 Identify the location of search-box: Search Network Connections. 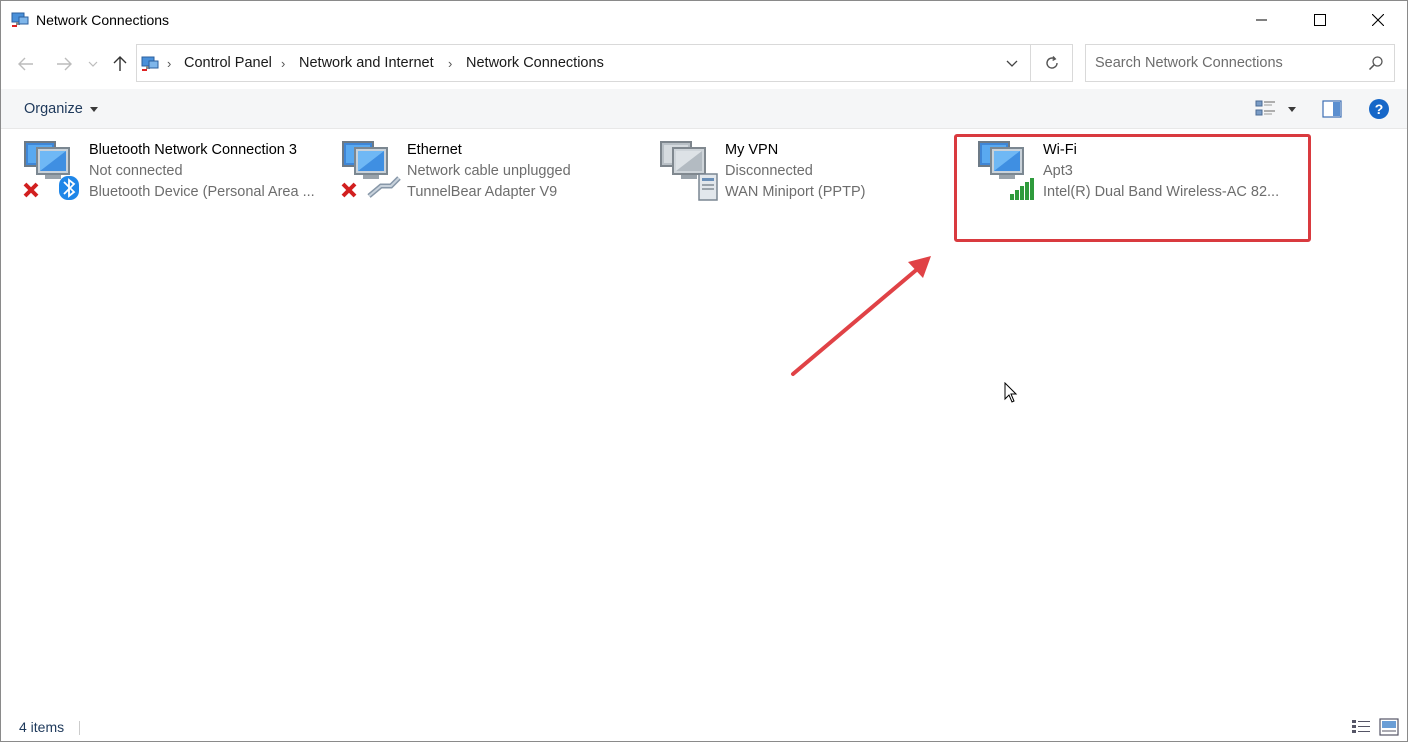
(1240, 63).